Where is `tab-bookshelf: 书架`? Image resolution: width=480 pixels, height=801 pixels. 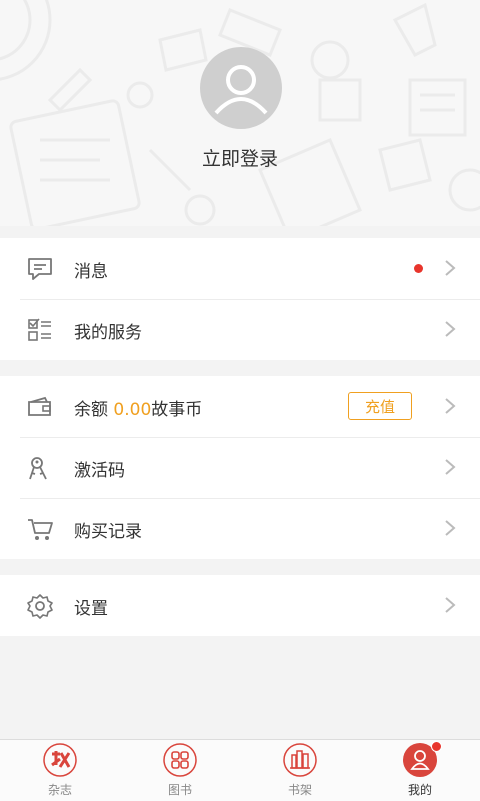
tab-bookshelf: 书架 is located at coordinates (300, 770).